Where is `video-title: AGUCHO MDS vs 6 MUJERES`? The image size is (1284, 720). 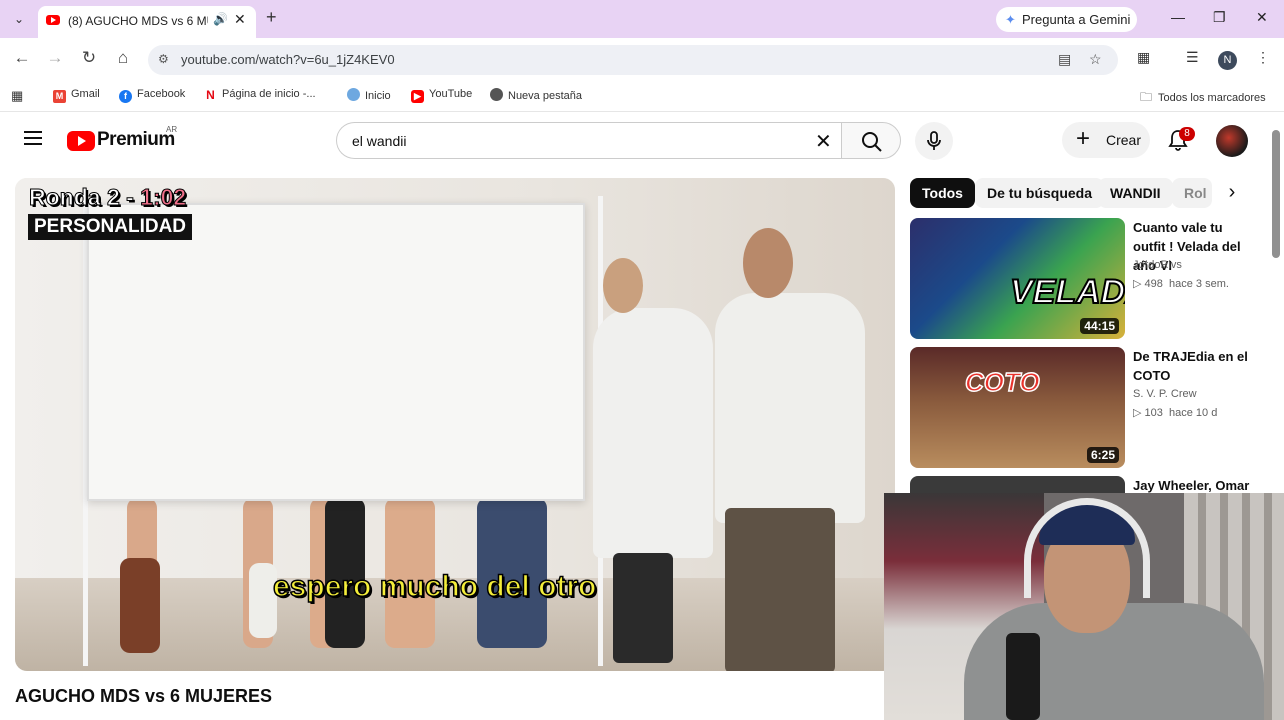
video-title: AGUCHO MDS vs 6 MUJERES is located at coordinates (144, 696).